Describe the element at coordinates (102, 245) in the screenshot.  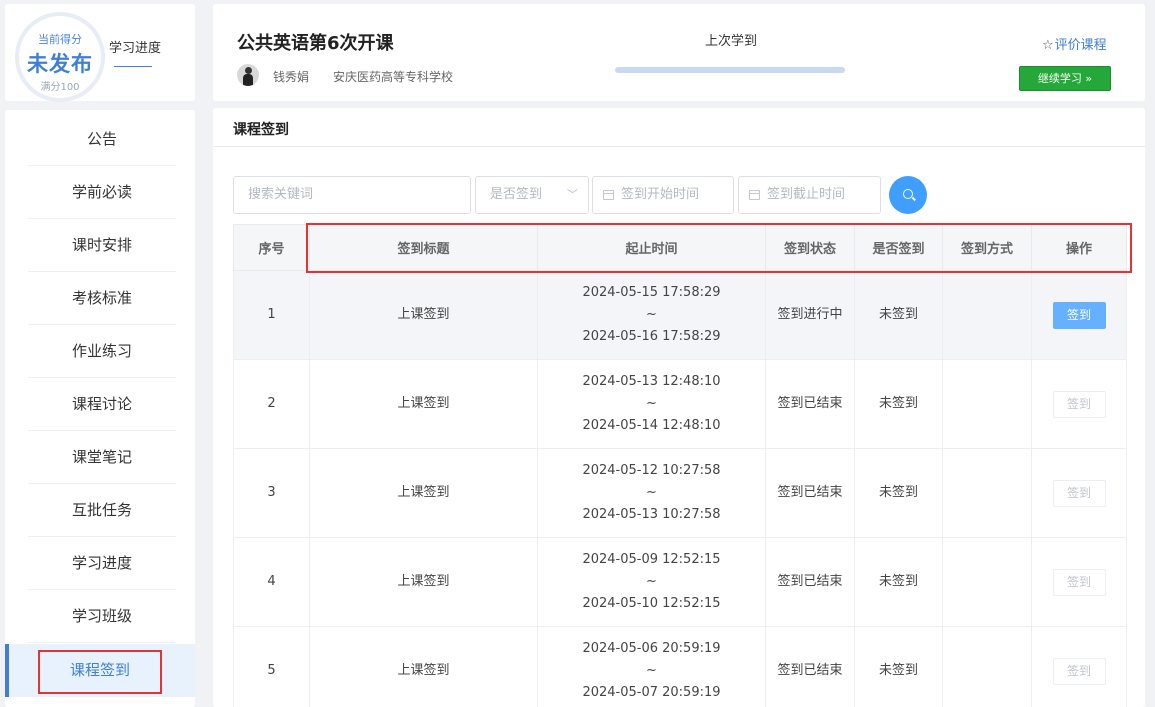
I see `sidebar-item-schedule: 课时安排` at that location.